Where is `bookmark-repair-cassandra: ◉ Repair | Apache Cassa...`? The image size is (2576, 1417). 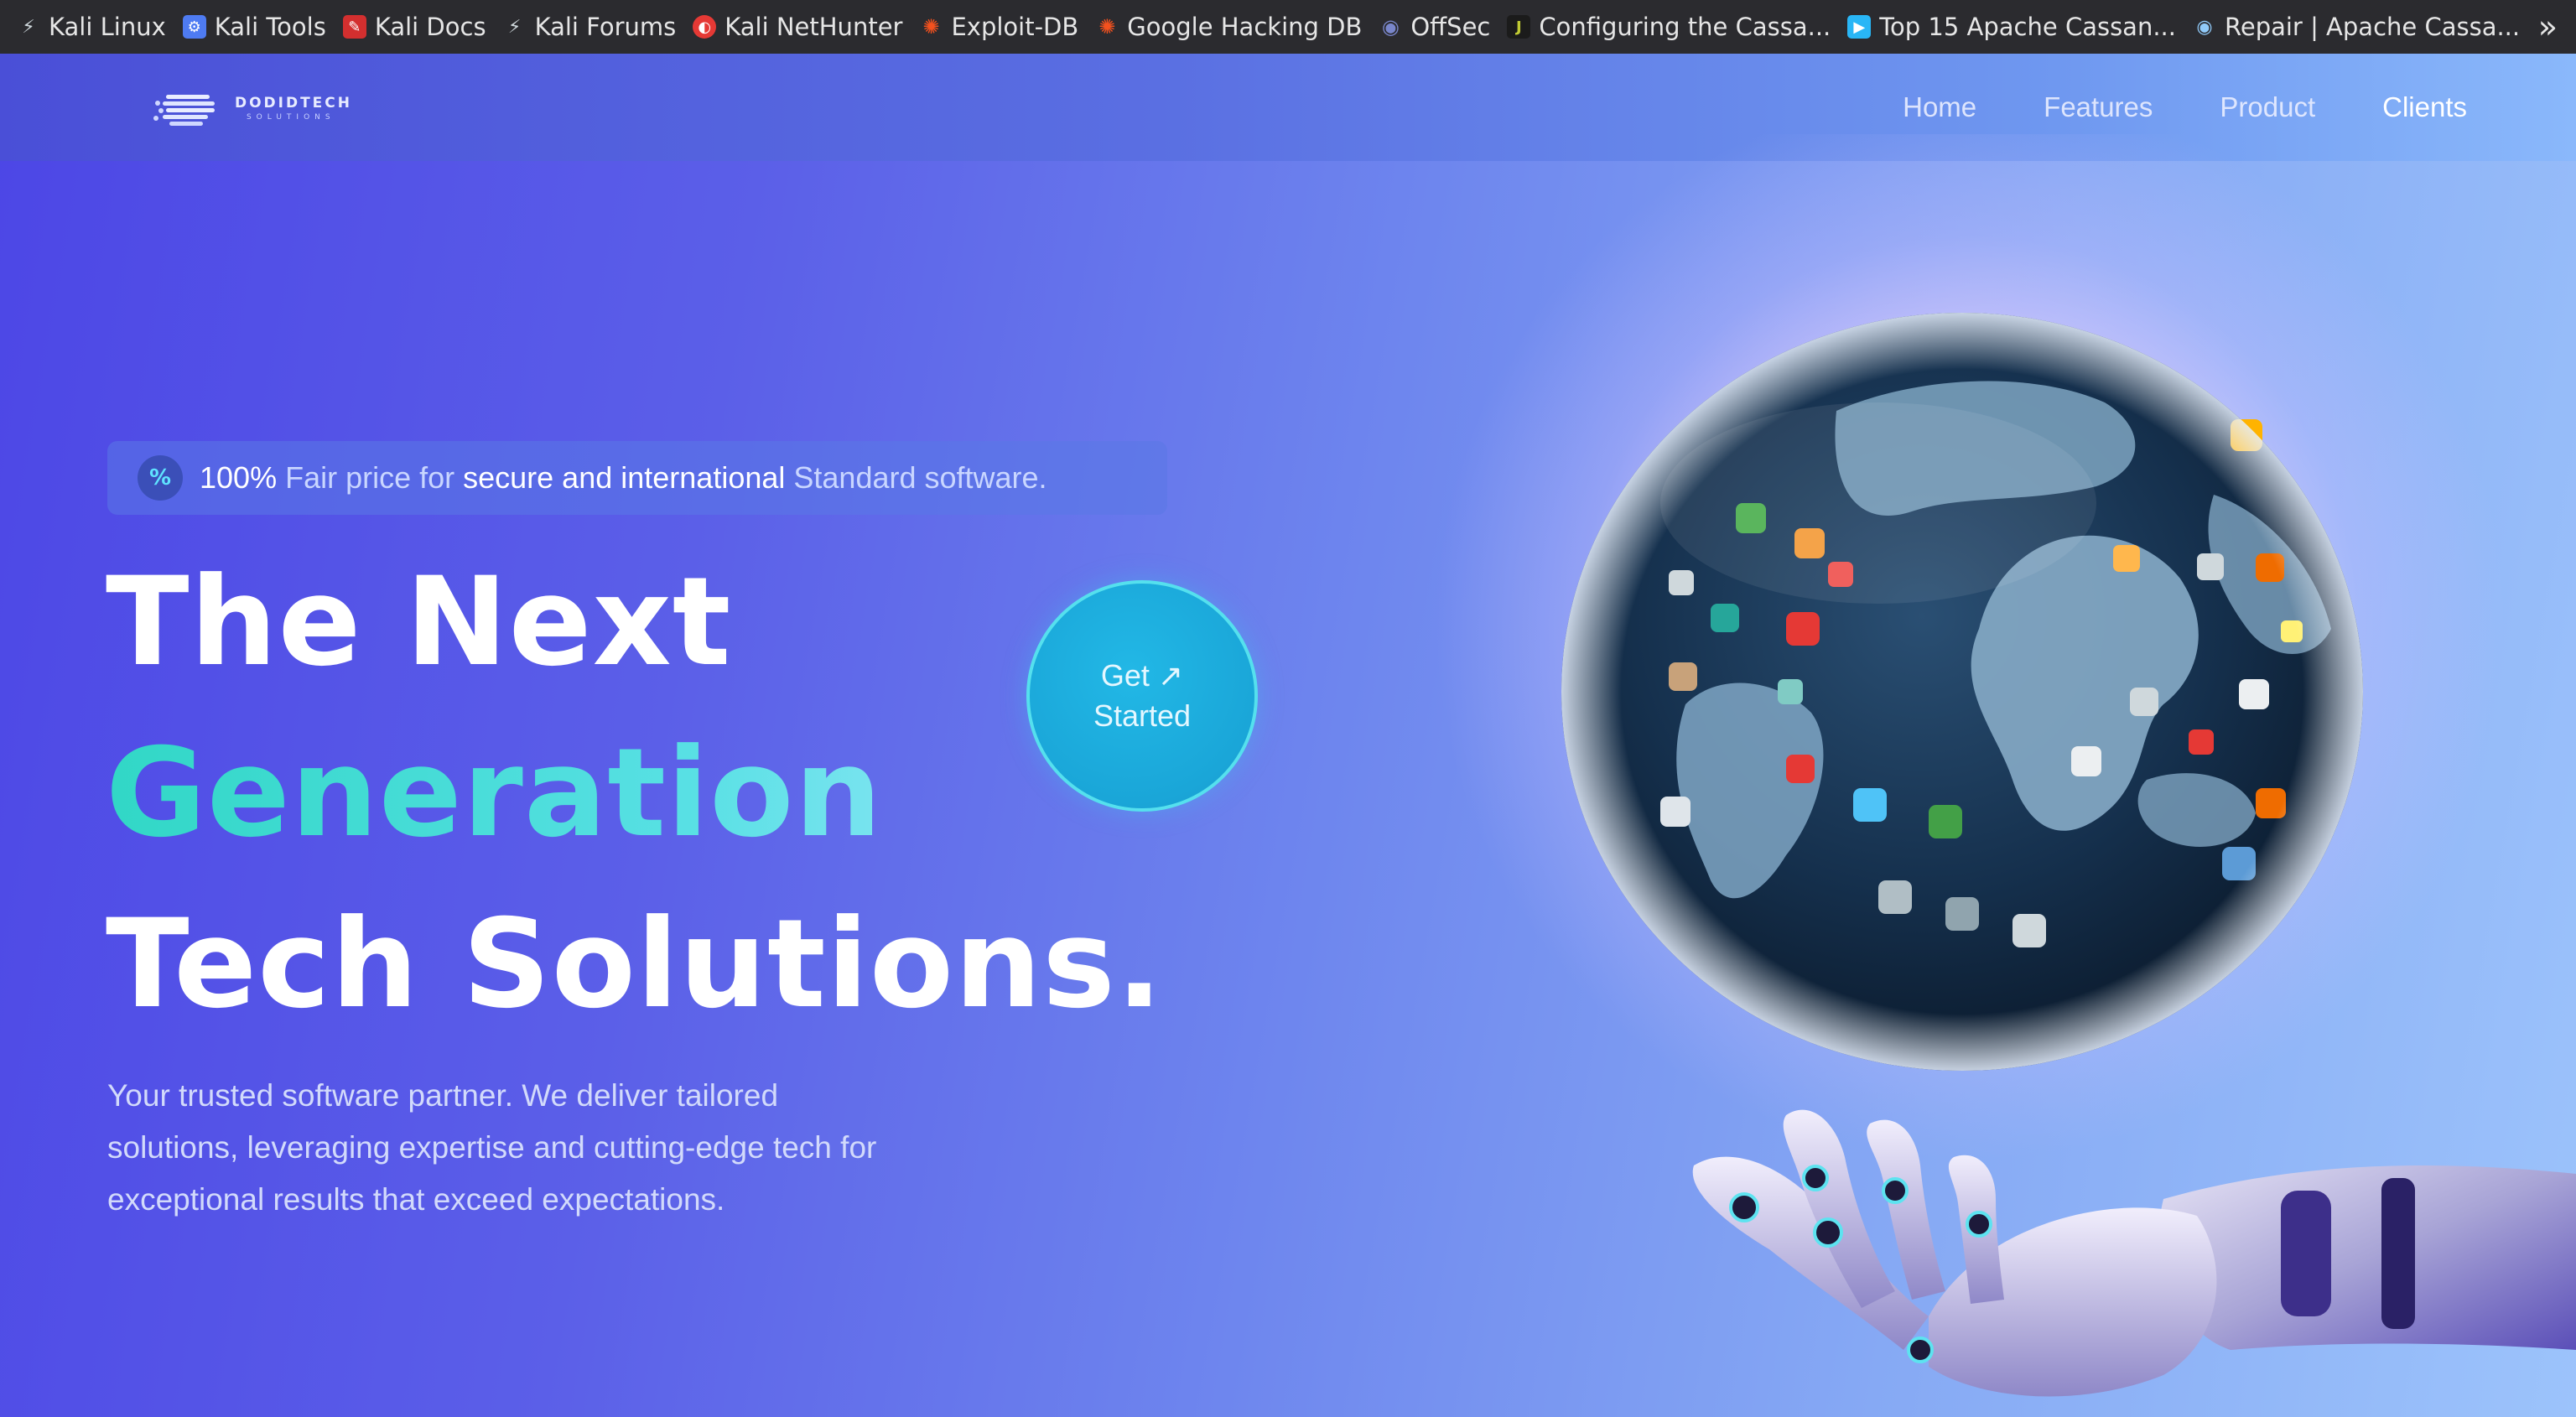
bookmark-repair-cassandra: ◉ Repair | Apache Cassa... is located at coordinates (2356, 27).